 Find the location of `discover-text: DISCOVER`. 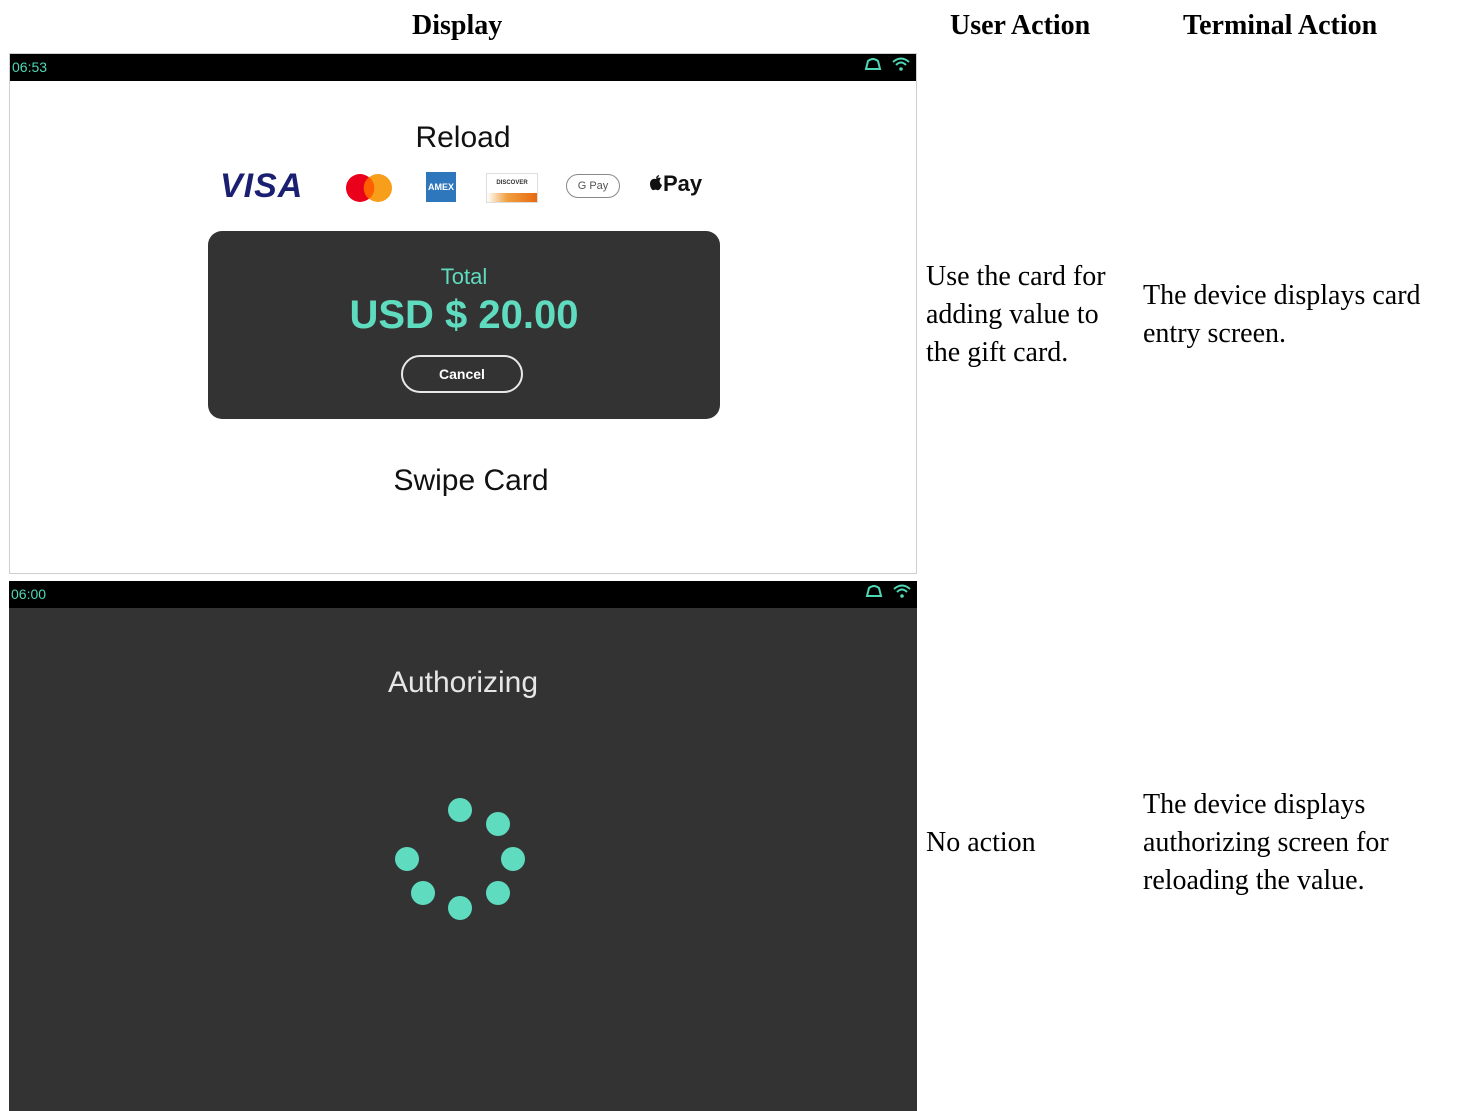

discover-text: DISCOVER is located at coordinates (512, 183).